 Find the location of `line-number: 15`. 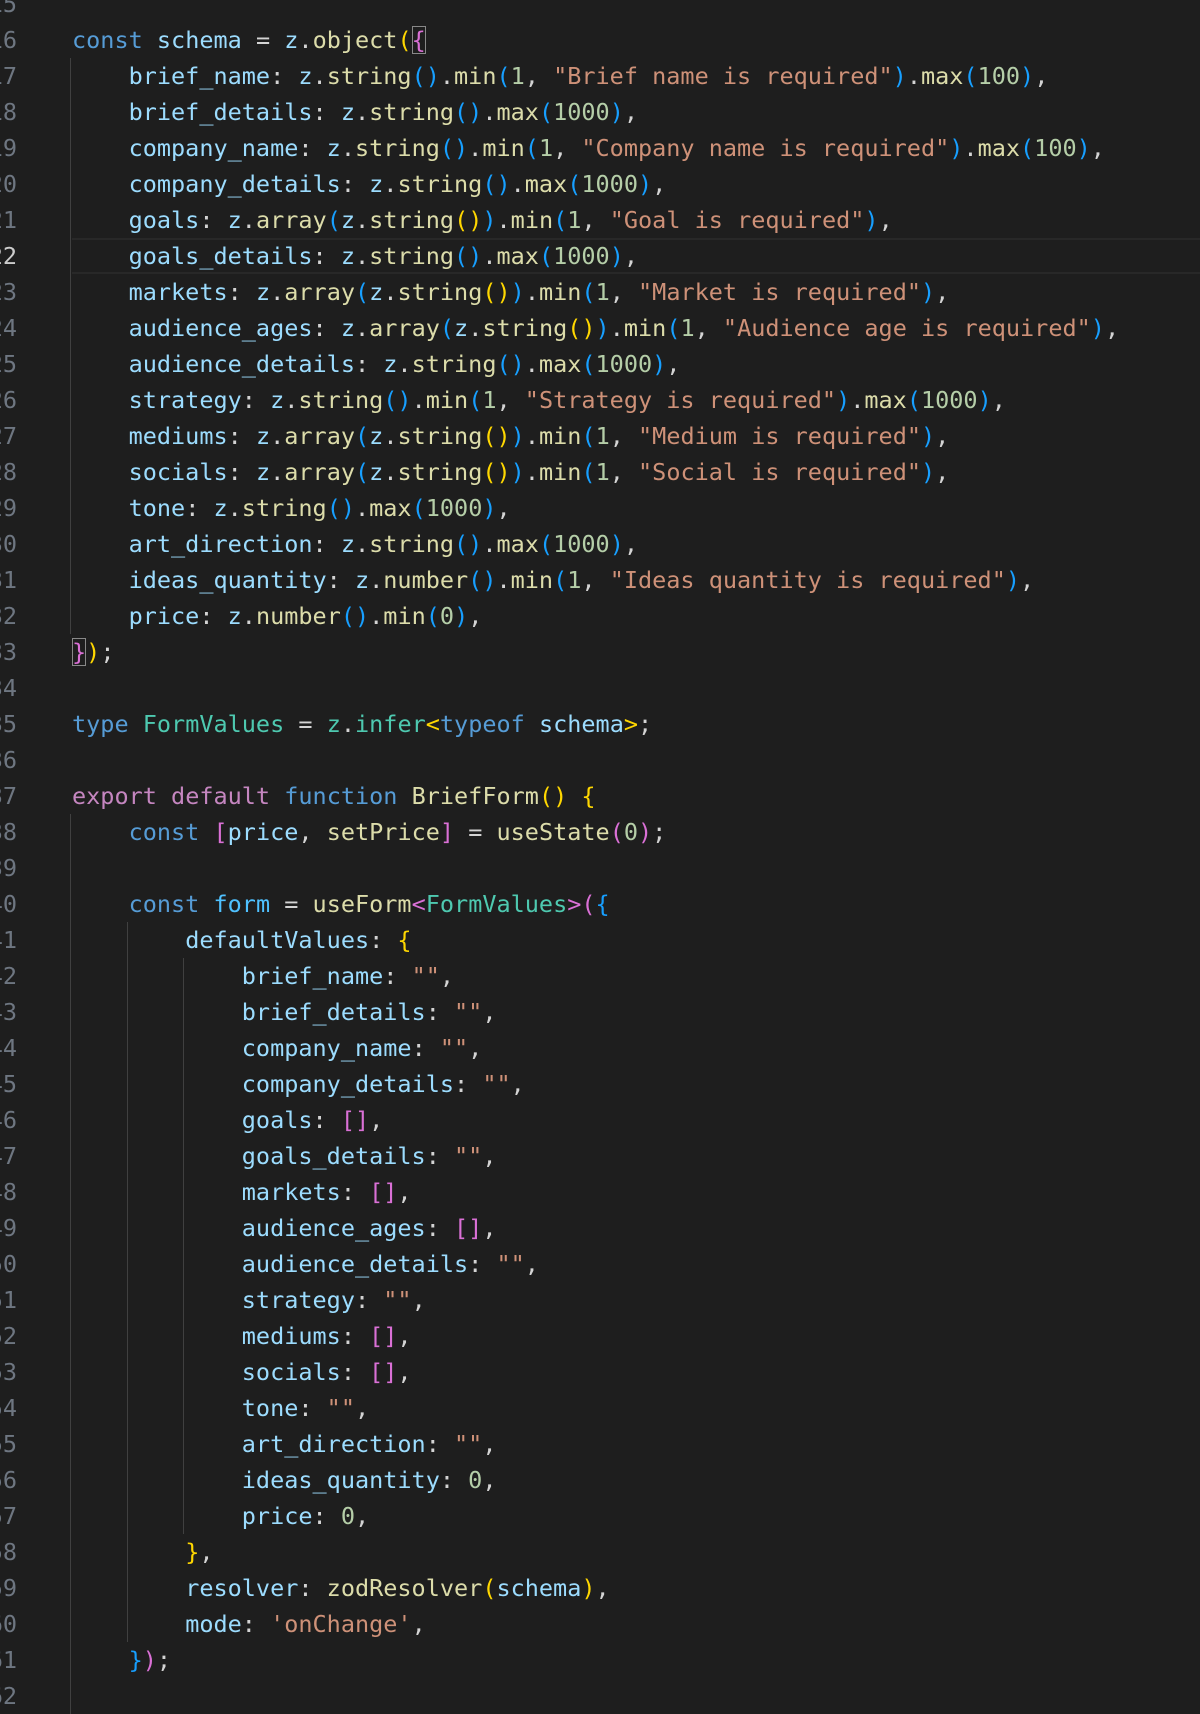

line-number: 15 is located at coordinates (8, 9).